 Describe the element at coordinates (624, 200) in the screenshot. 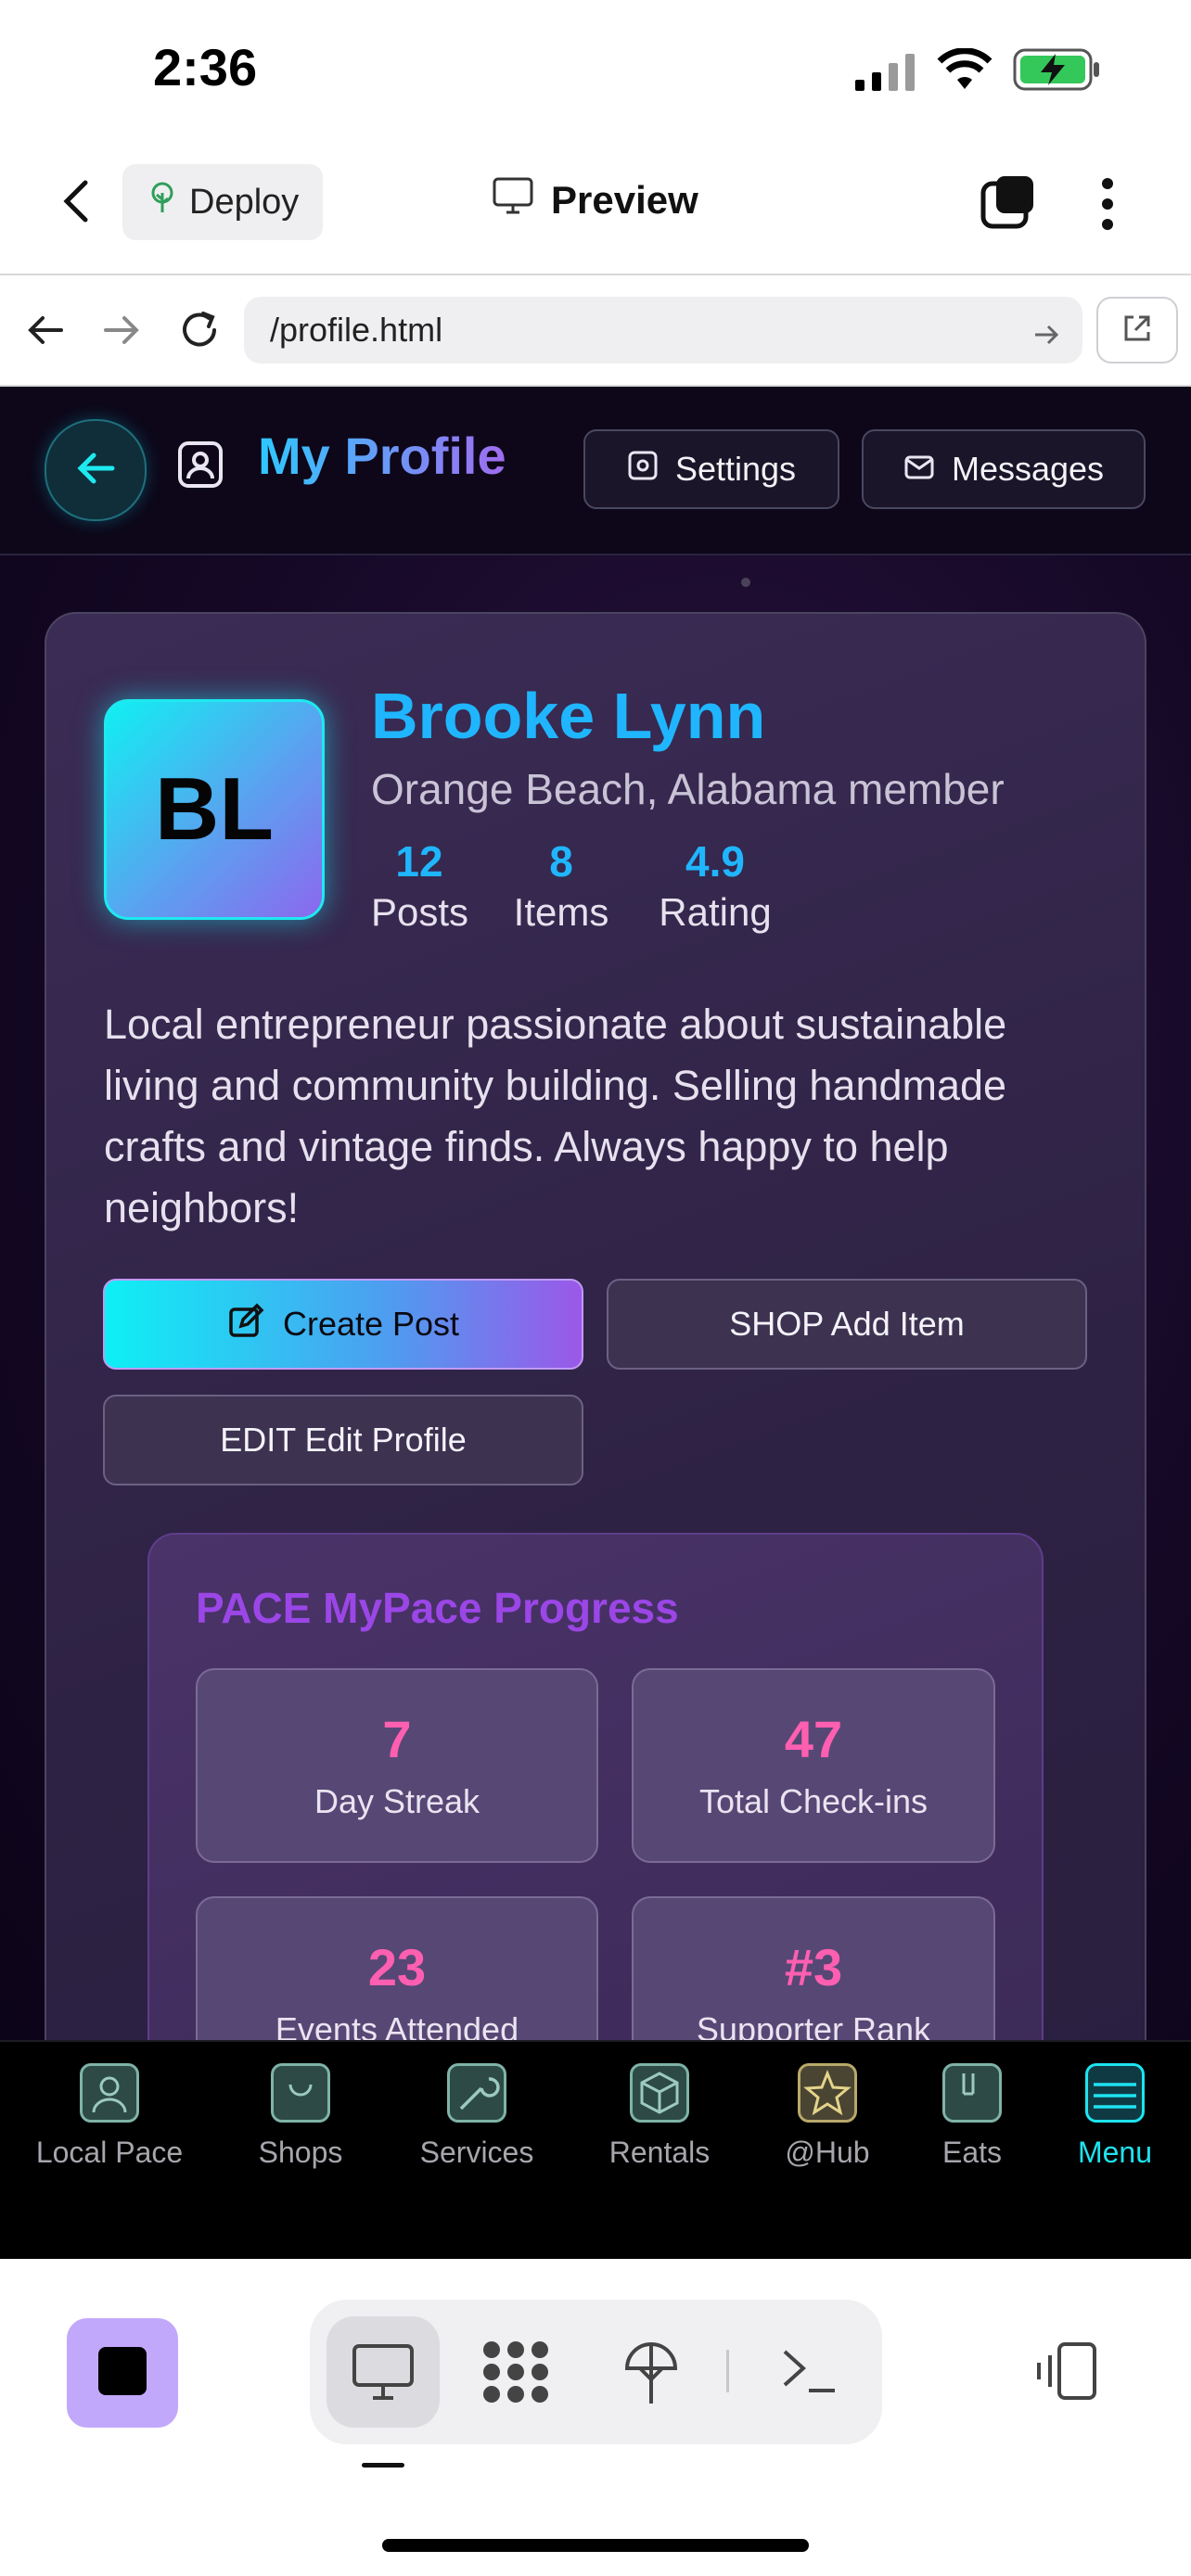

I see `preview-label: Preview` at that location.